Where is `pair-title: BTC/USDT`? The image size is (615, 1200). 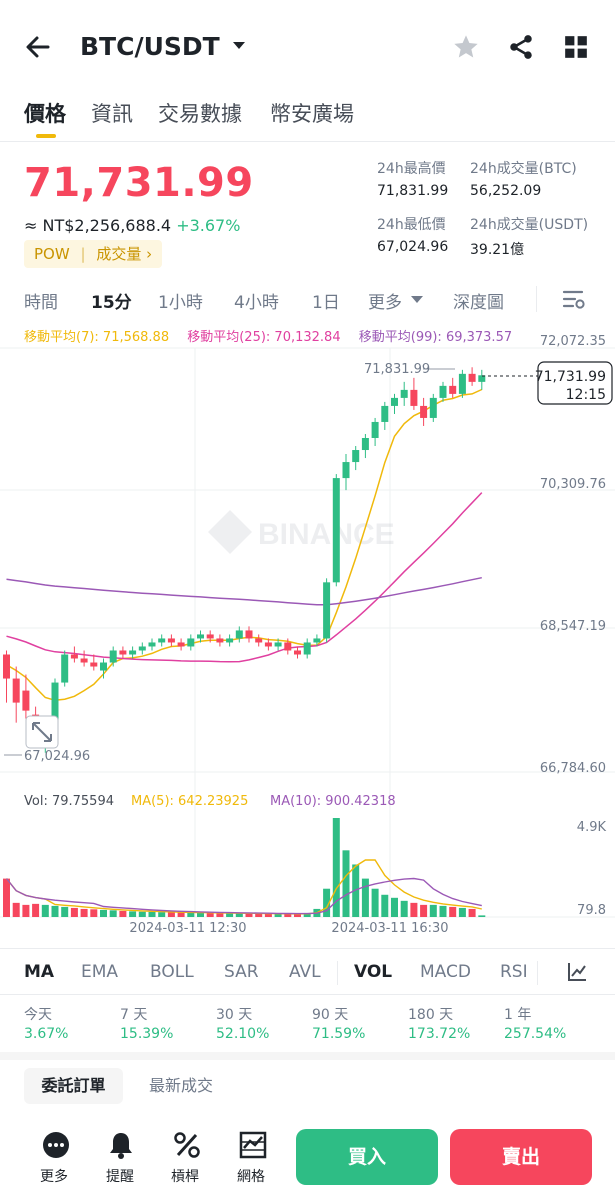
pair-title: BTC/USDT is located at coordinates (150, 46).